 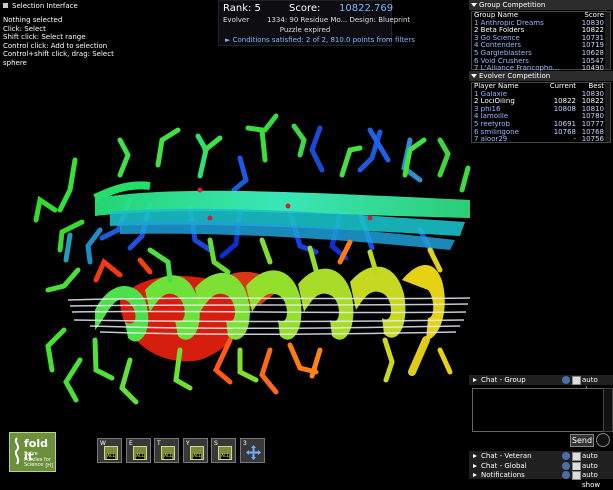 I want to click on move-arrows-icon, so click(x=253, y=452).